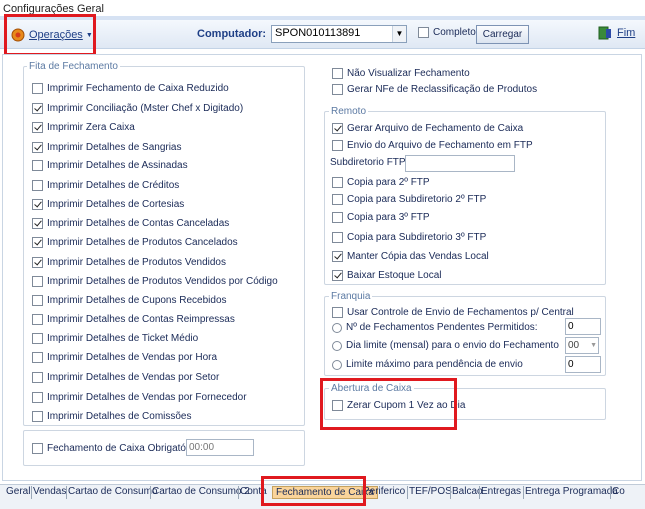  What do you see at coordinates (73, 66) in the screenshot?
I see `fita-fechamento-title: Fita de Fechamento` at bounding box center [73, 66].